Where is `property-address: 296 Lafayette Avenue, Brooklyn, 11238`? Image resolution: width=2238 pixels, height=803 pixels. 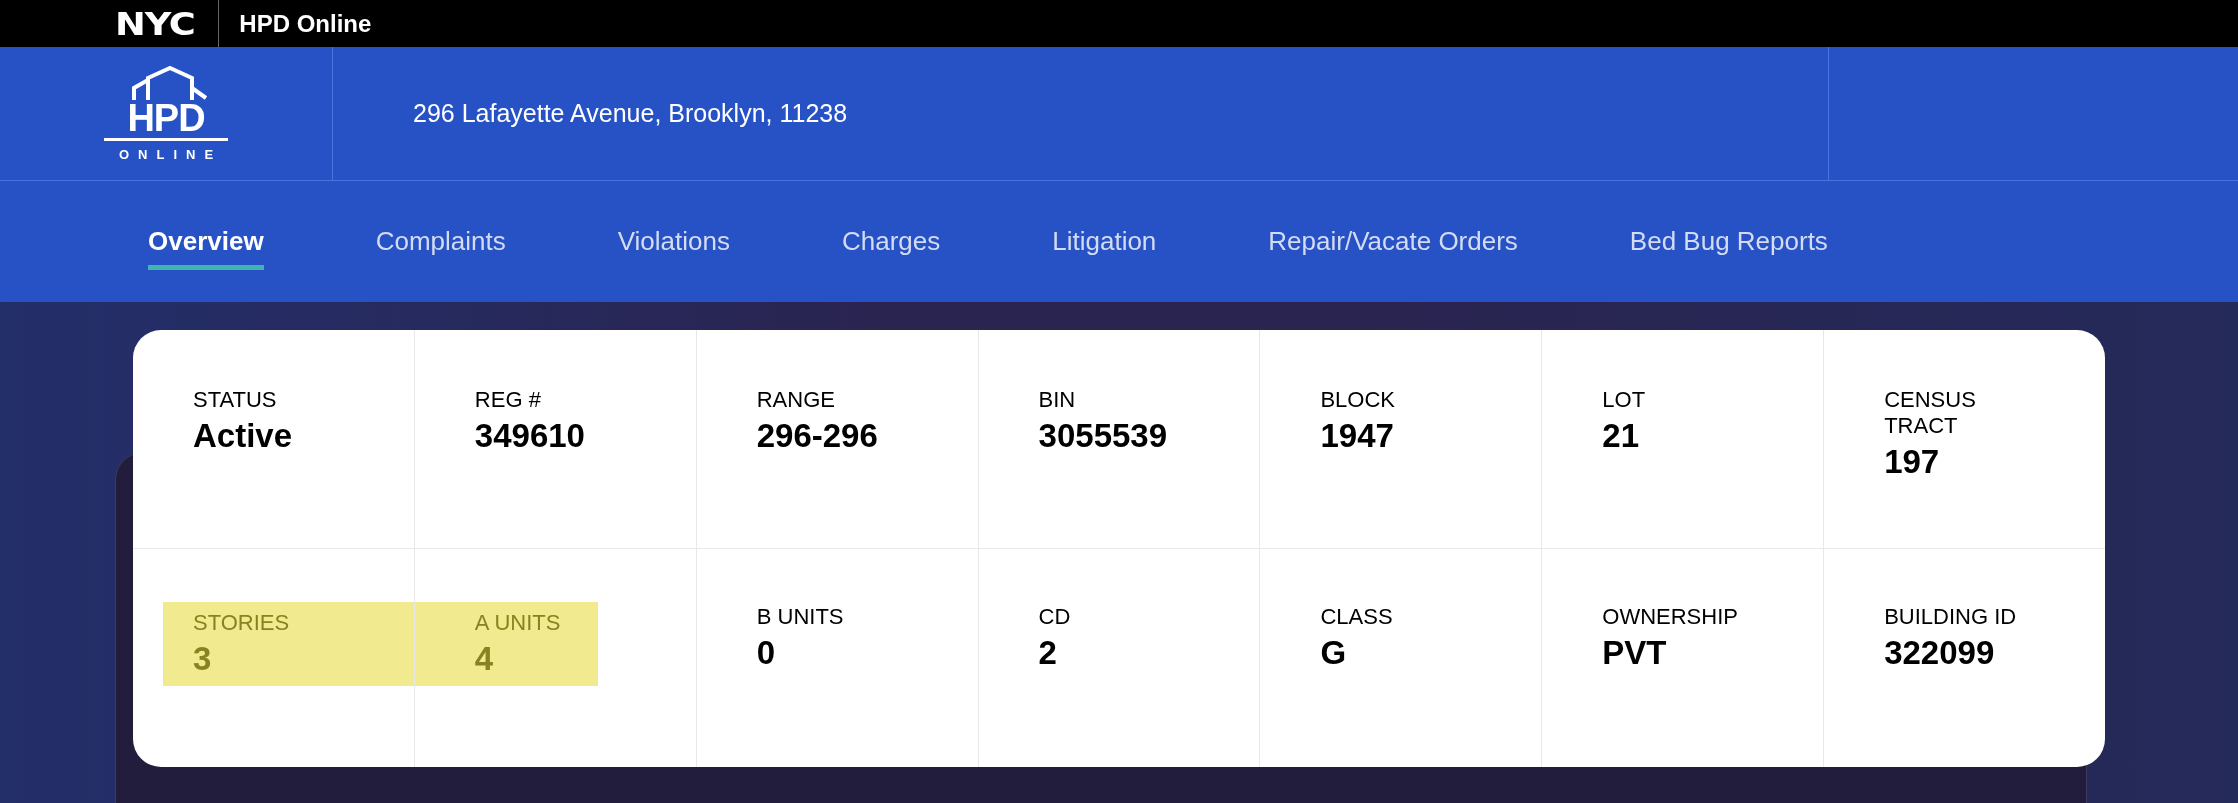 property-address: 296 Lafayette Avenue, Brooklyn, 11238 is located at coordinates (630, 113).